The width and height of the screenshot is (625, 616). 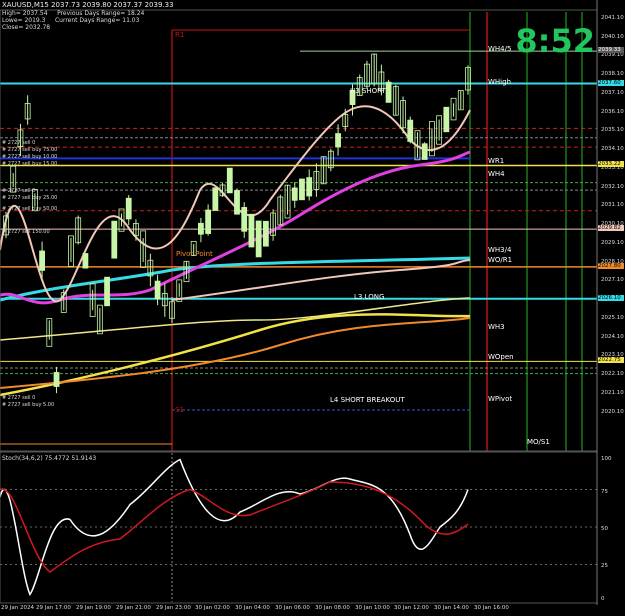 What do you see at coordinates (29, 164) in the screenshot?
I see `order-label: # 2727 sell buy 15.00` at bounding box center [29, 164].